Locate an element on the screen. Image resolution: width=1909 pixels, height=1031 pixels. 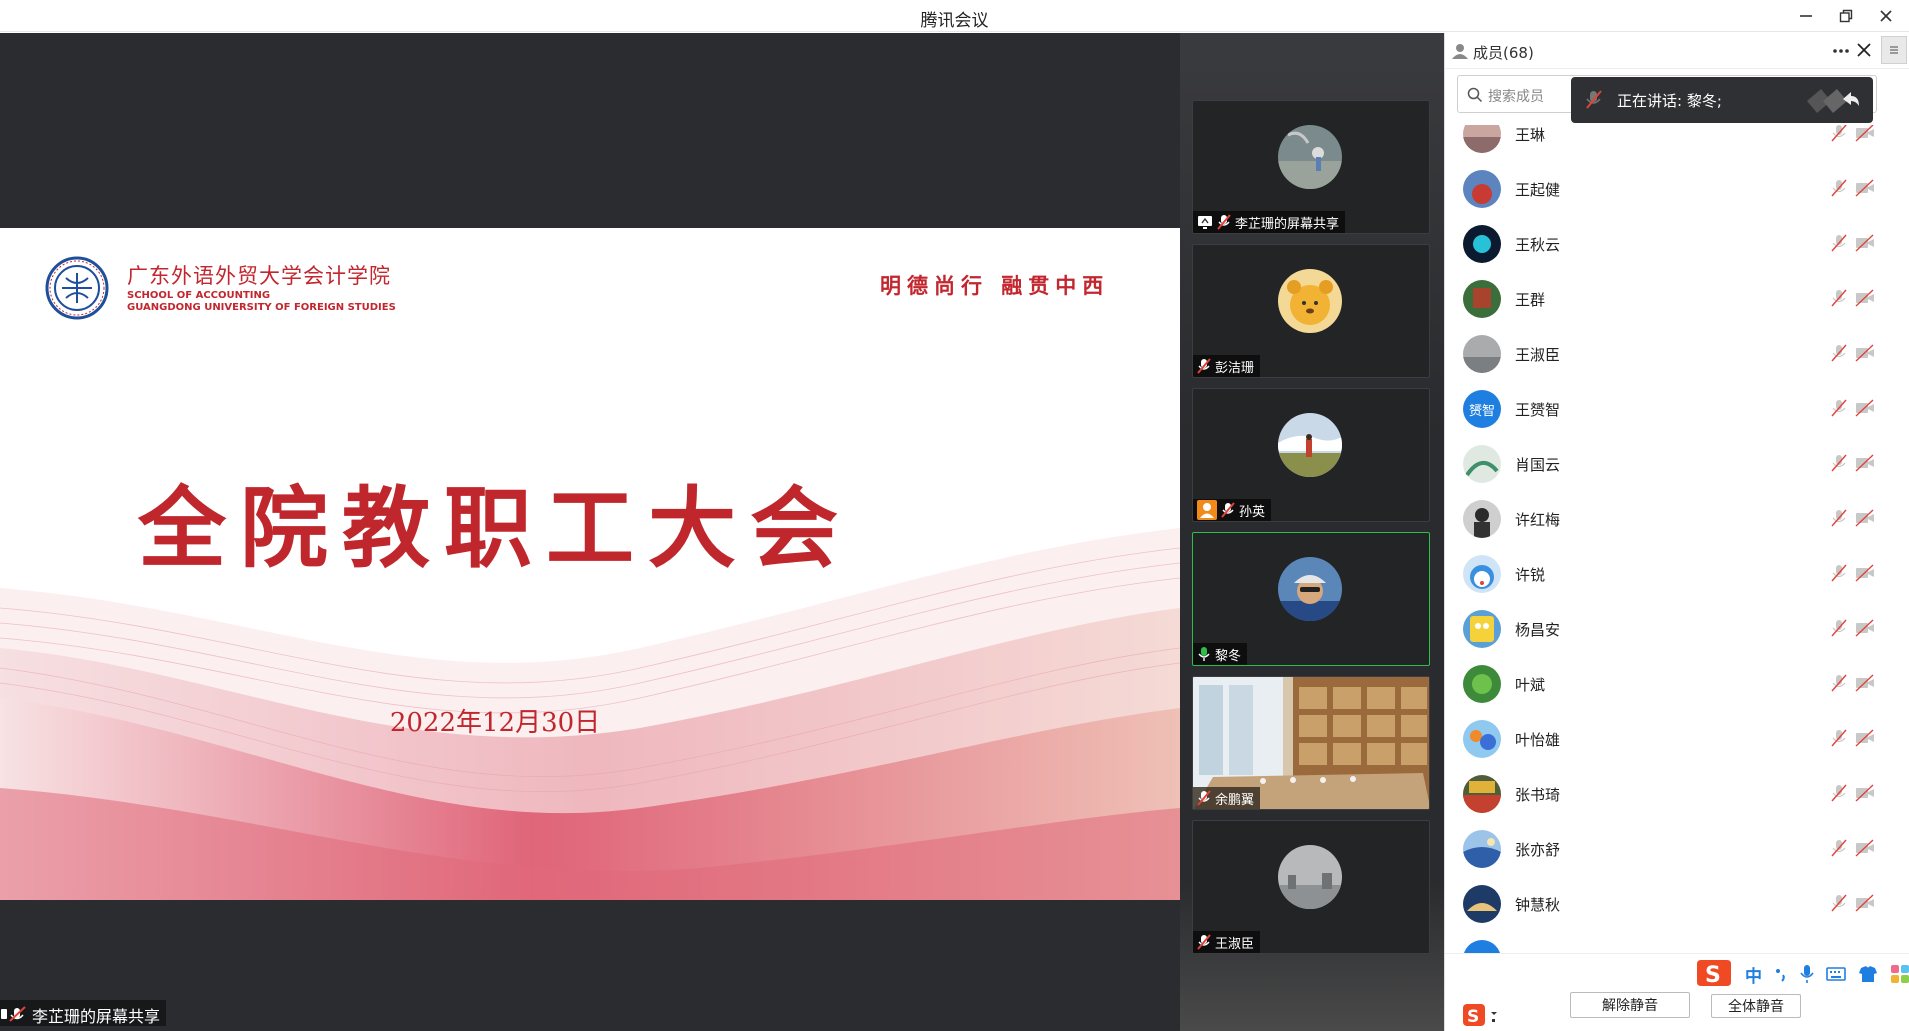
video-tile: 彭洁珊 is located at coordinates (1311, 311).